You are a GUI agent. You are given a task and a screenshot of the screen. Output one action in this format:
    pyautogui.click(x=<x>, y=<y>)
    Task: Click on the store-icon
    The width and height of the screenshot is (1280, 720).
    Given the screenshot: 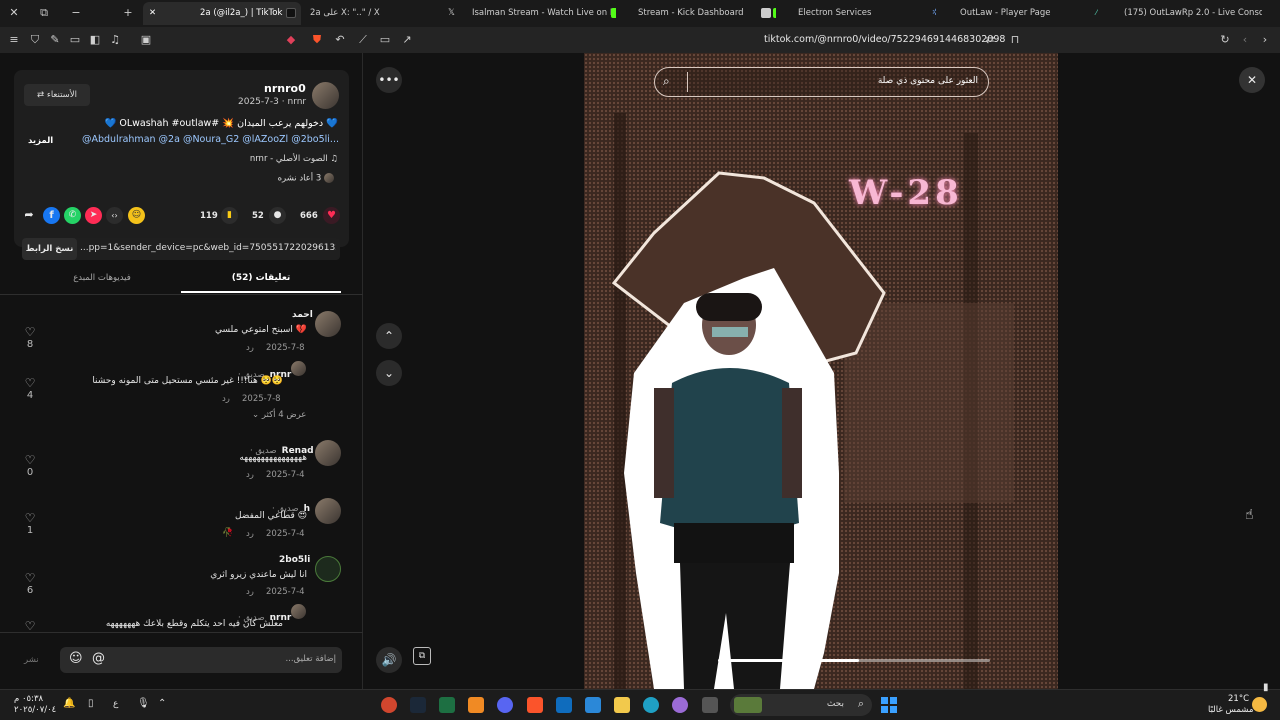 What is the action you would take?
    pyautogui.click(x=593, y=705)
    